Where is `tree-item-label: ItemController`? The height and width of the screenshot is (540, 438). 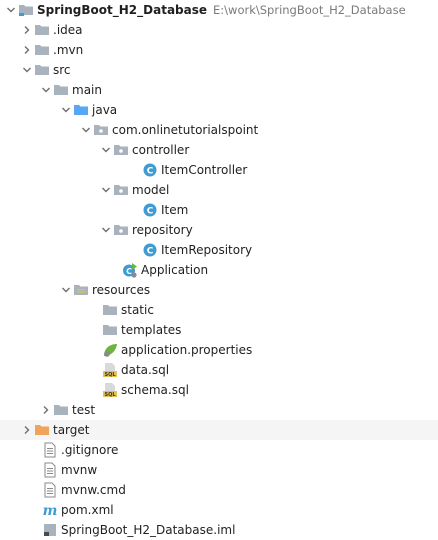
tree-item-label: ItemController is located at coordinates (204, 170).